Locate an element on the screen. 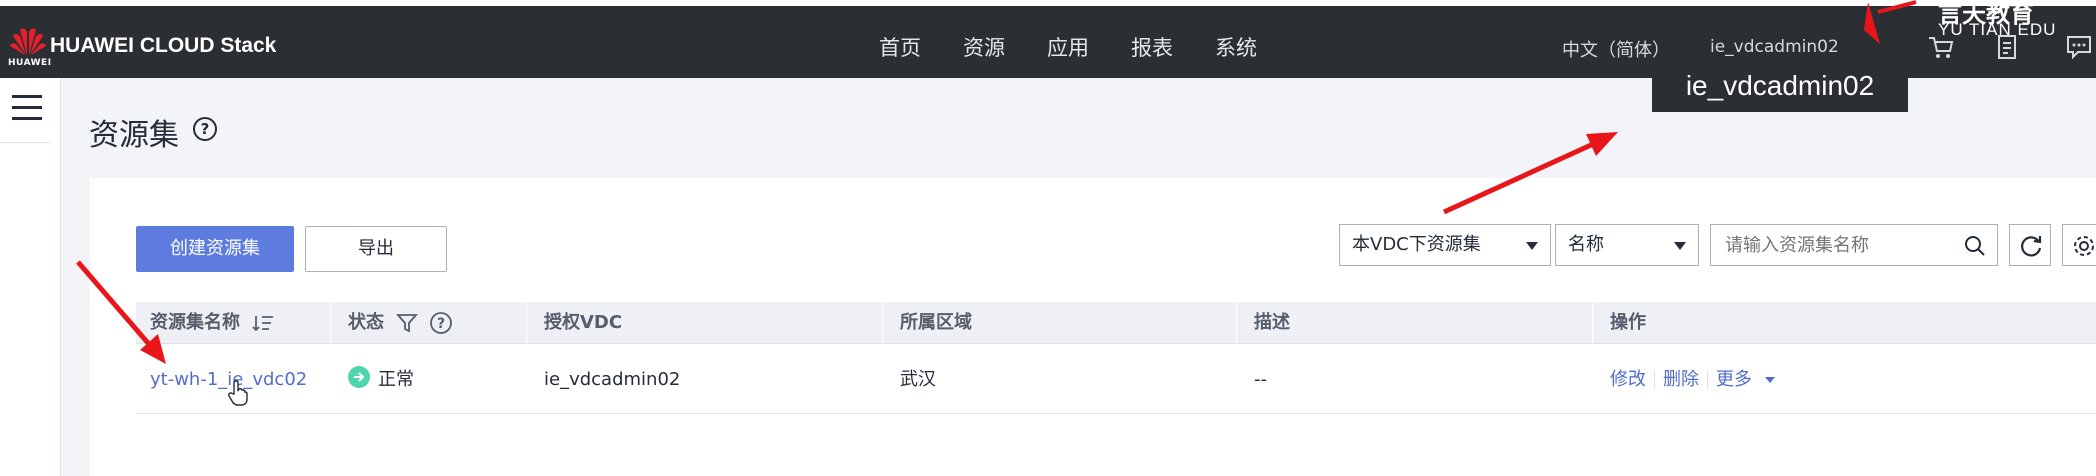 This screenshot has width=2096, height=476. nav-system: 系统 is located at coordinates (1236, 47).